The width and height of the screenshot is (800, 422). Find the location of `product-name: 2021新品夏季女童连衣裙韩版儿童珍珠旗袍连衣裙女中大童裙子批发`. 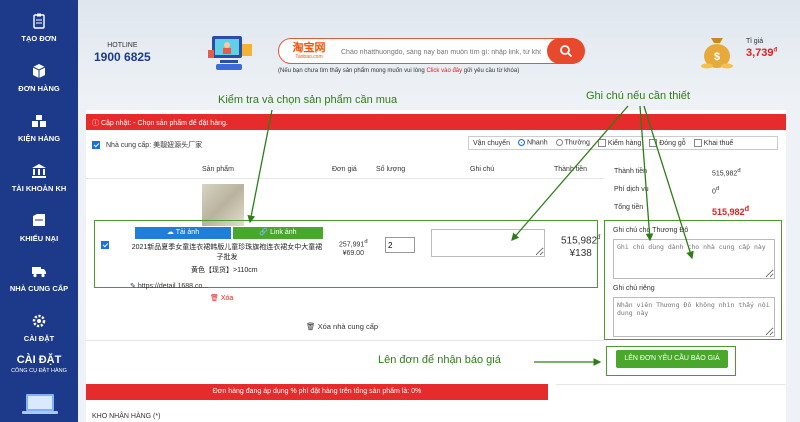

product-name: 2021新品夏季女童连衣裙韩版儿童珍珠旗袍连衣裙女中大童裙子批发 is located at coordinates (227, 253).